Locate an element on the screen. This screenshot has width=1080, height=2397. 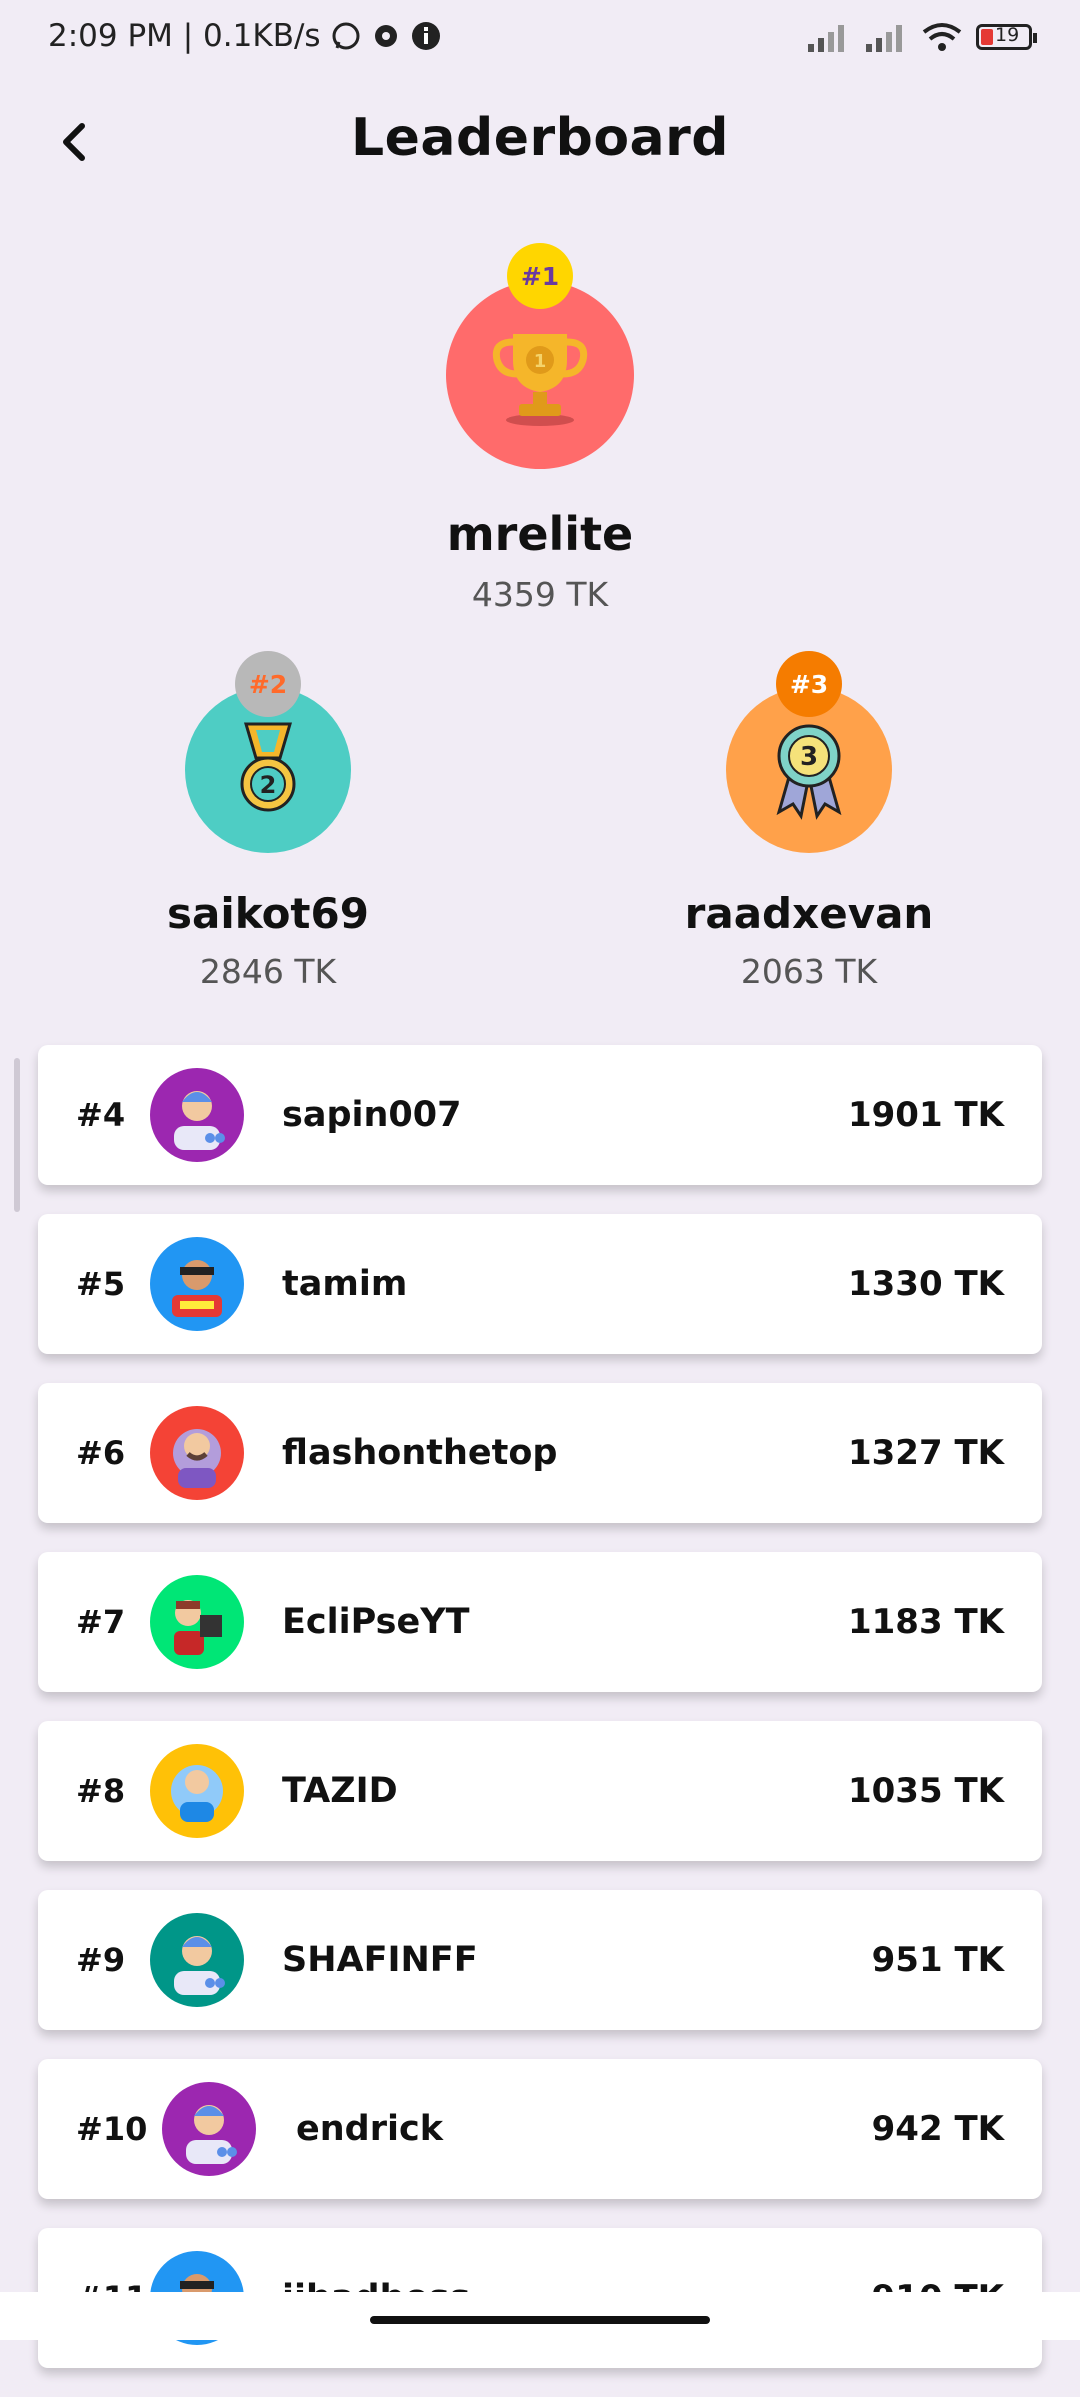
info-icon is located at coordinates (425, 36).